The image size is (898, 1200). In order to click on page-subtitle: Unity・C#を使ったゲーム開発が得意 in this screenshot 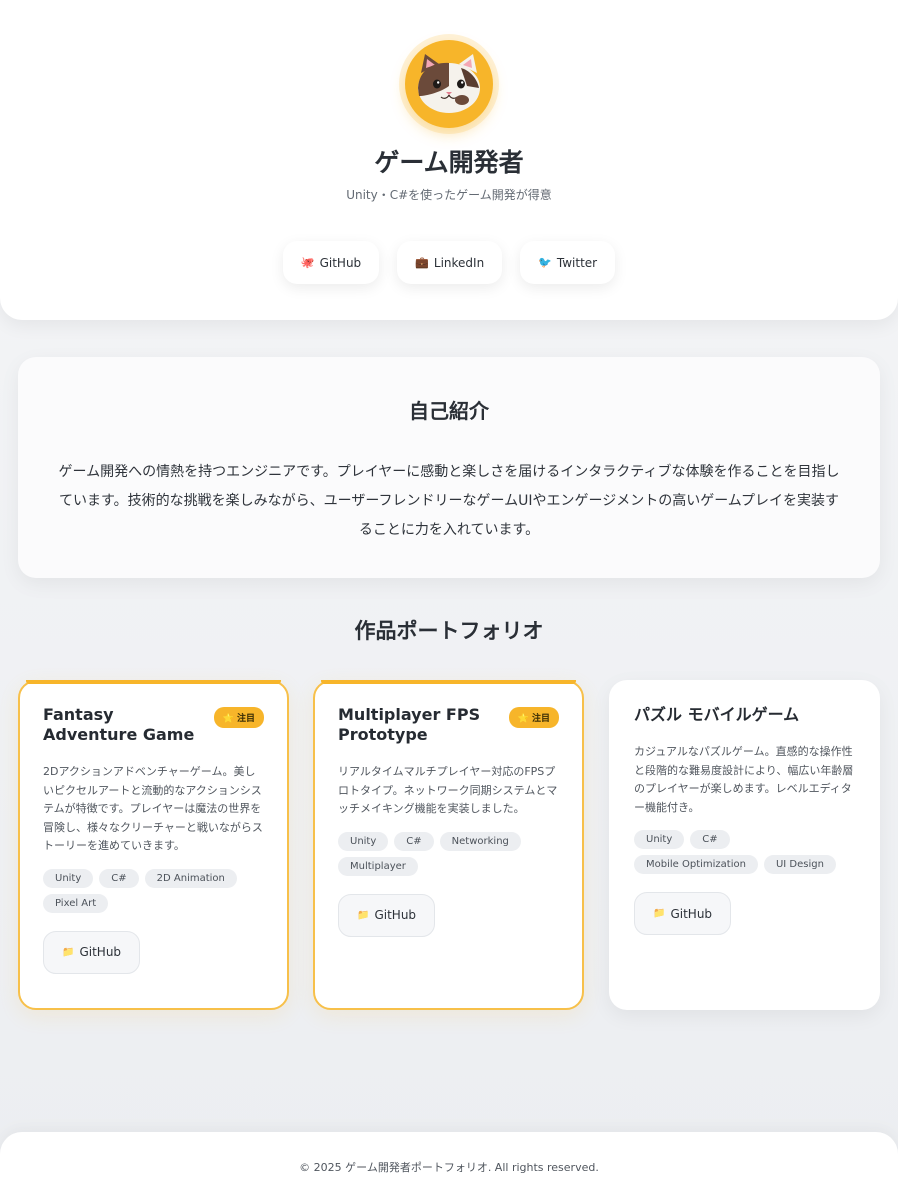, I will do `click(449, 195)`.